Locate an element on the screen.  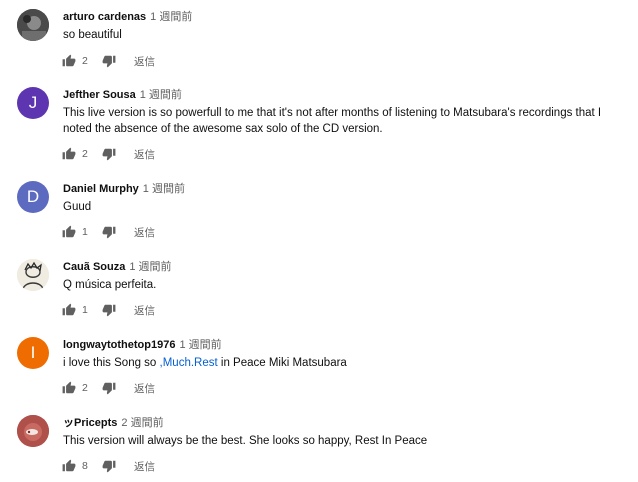
like-count: 8 is located at coordinates (85, 466).